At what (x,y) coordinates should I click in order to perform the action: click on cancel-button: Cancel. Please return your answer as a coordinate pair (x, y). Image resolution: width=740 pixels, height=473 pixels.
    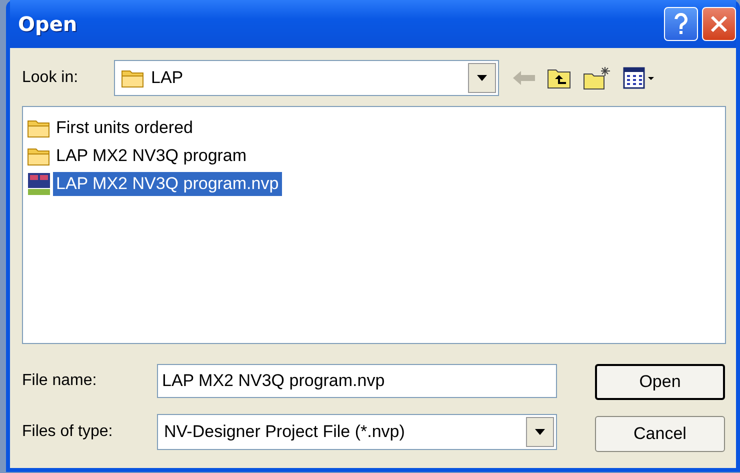
    Looking at the image, I should click on (660, 434).